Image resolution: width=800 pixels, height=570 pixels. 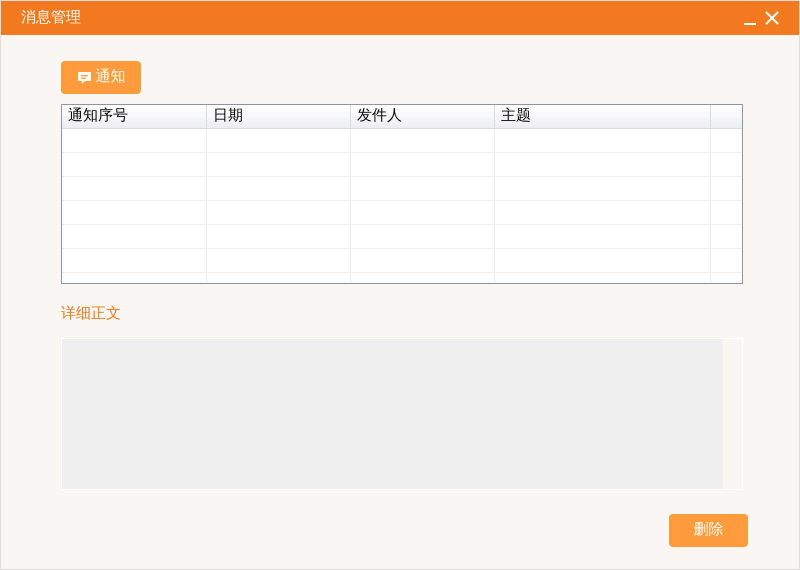 I want to click on detail-label: 详细正文, so click(x=91, y=314).